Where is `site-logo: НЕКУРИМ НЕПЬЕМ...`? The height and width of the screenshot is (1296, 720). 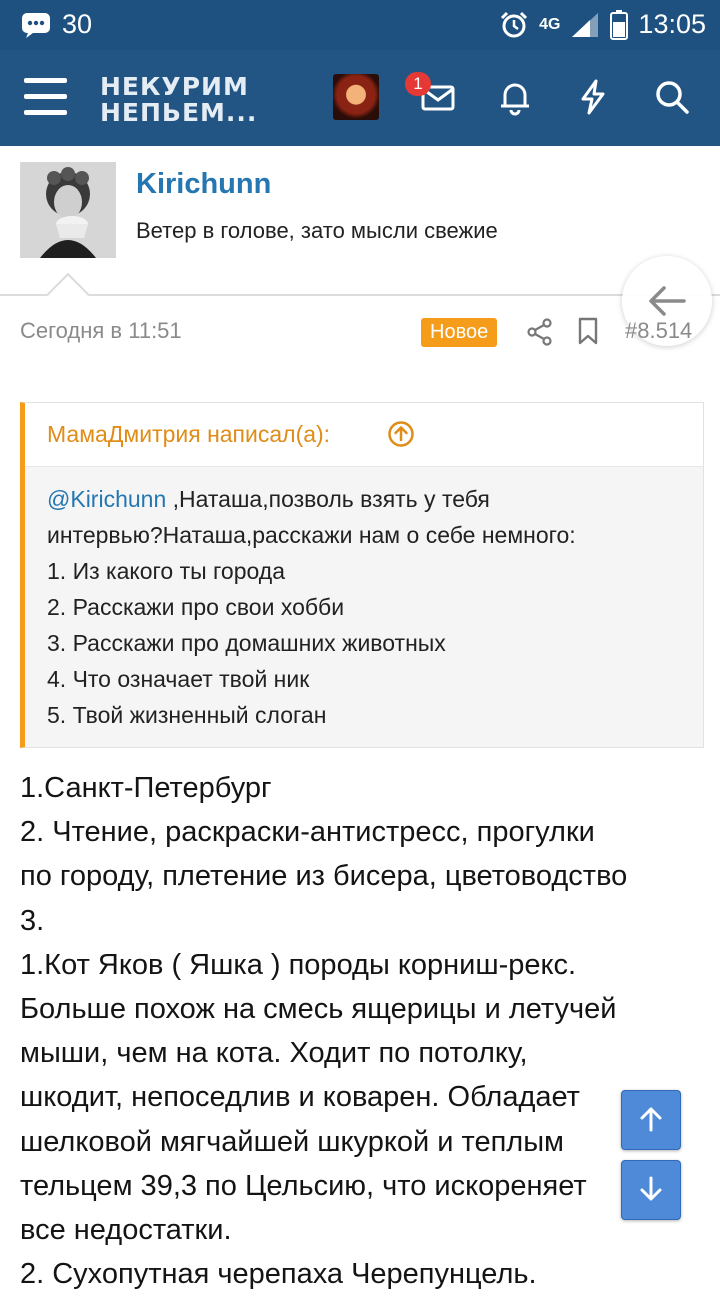
site-logo: НЕКУРИМ НЕПЬЕМ... is located at coordinates (178, 100).